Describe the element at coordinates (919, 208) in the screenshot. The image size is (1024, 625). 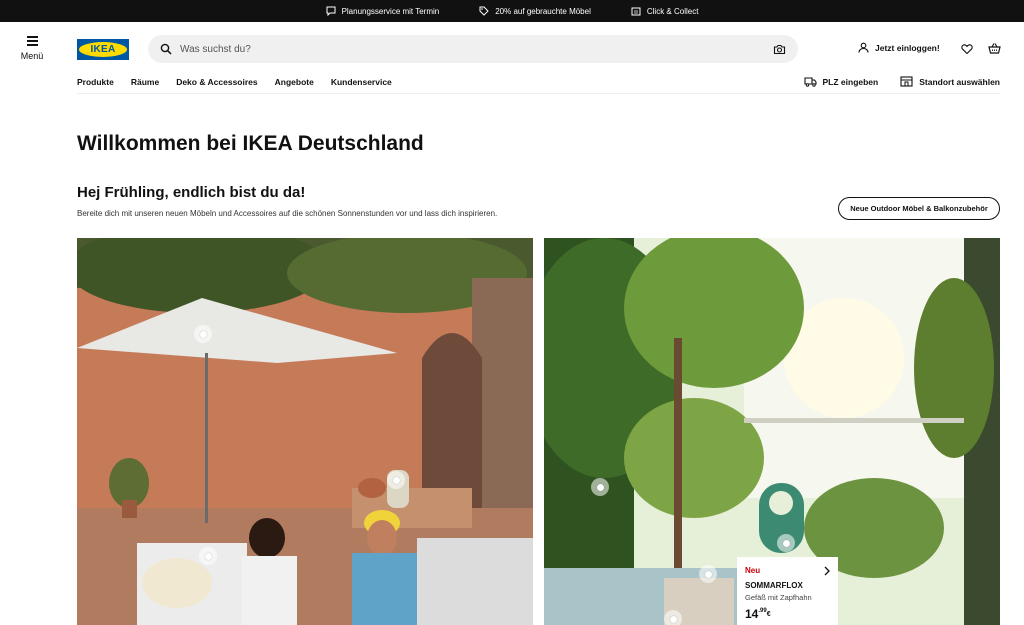
I see `outdoor-furniture-button: Neue Outdoor Möbel & Balkonzubehör` at that location.